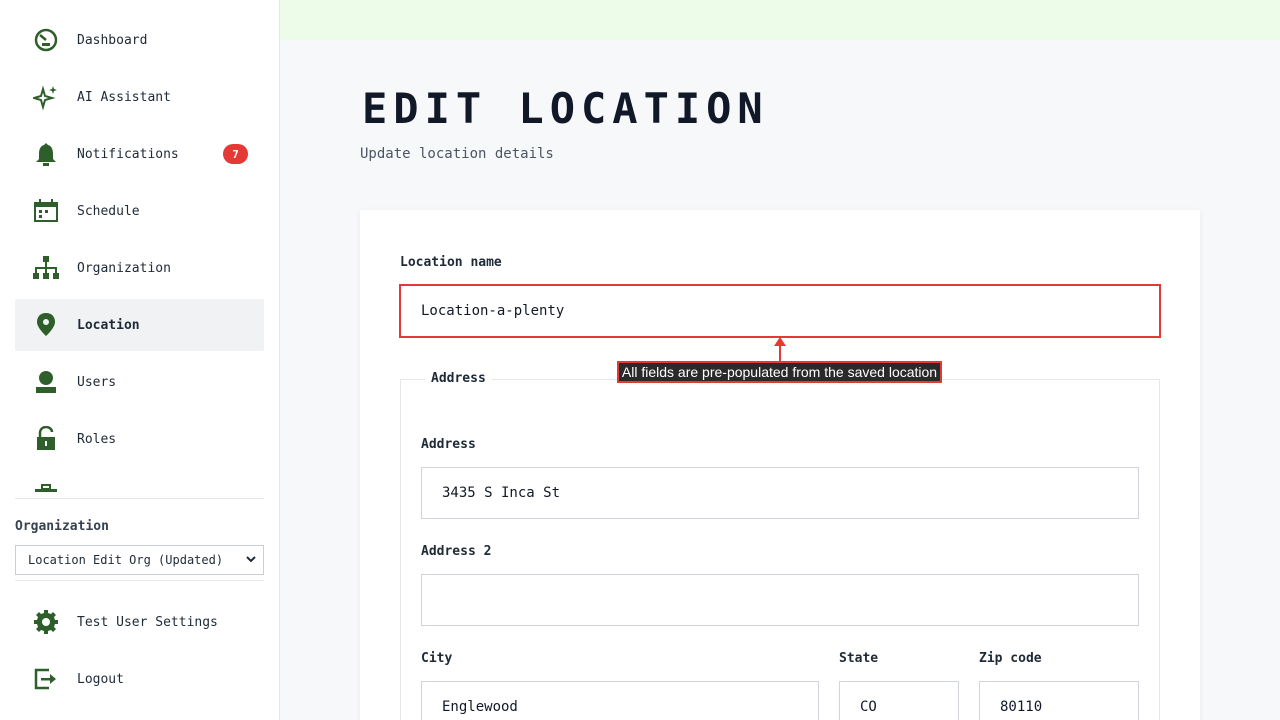 The height and width of the screenshot is (720, 1280). Describe the element at coordinates (457, 154) in the screenshot. I see `page-subtitle: Update location details` at that location.